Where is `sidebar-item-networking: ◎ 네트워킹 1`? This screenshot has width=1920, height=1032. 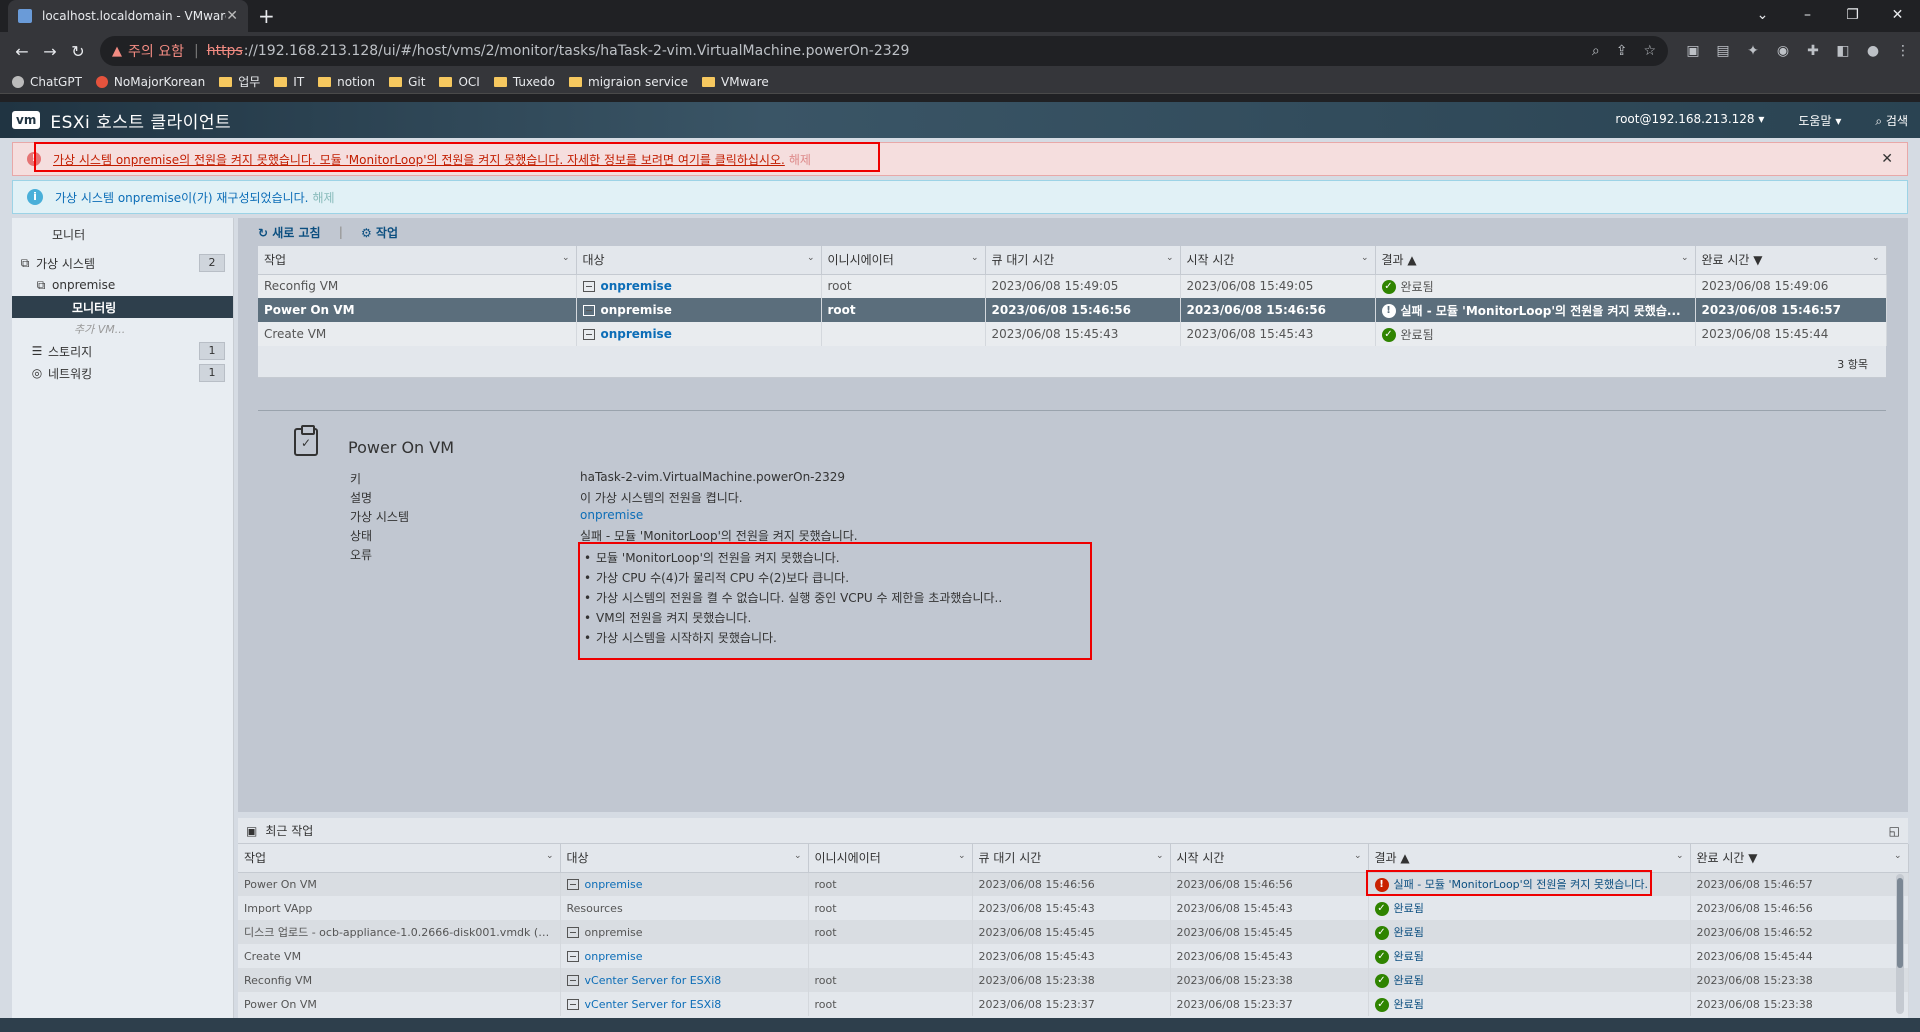 sidebar-item-networking: ◎ 네트워킹 1 is located at coordinates (122, 373).